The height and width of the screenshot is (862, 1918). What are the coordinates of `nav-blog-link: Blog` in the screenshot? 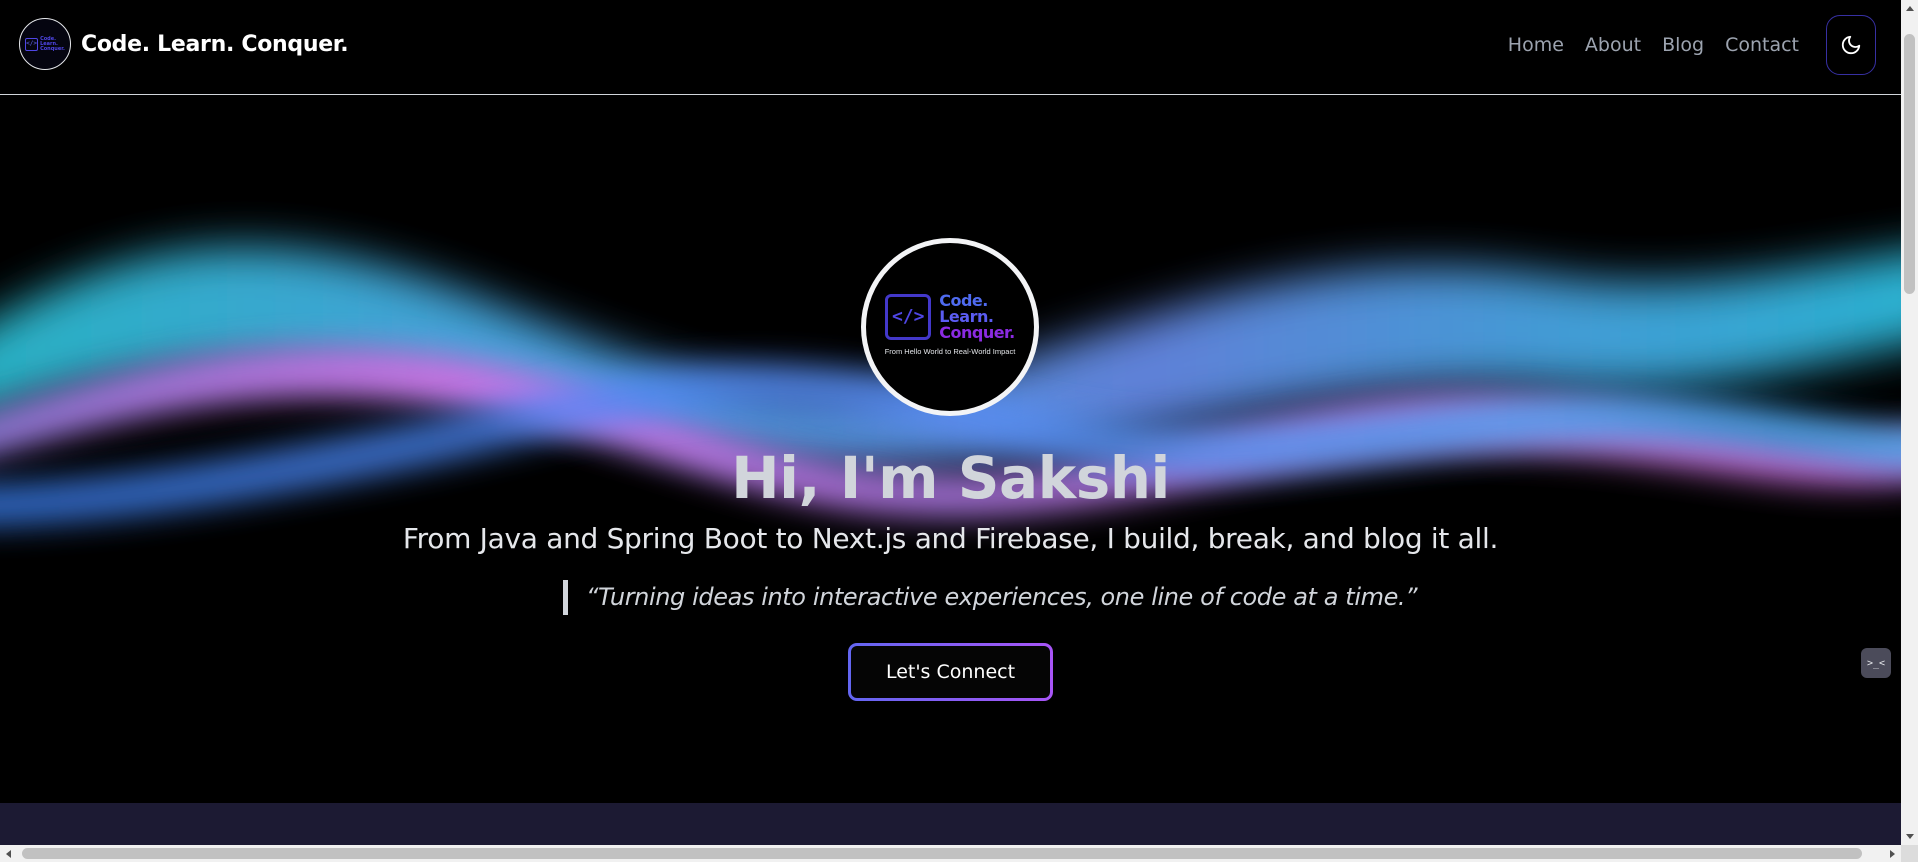 It's located at (1683, 45).